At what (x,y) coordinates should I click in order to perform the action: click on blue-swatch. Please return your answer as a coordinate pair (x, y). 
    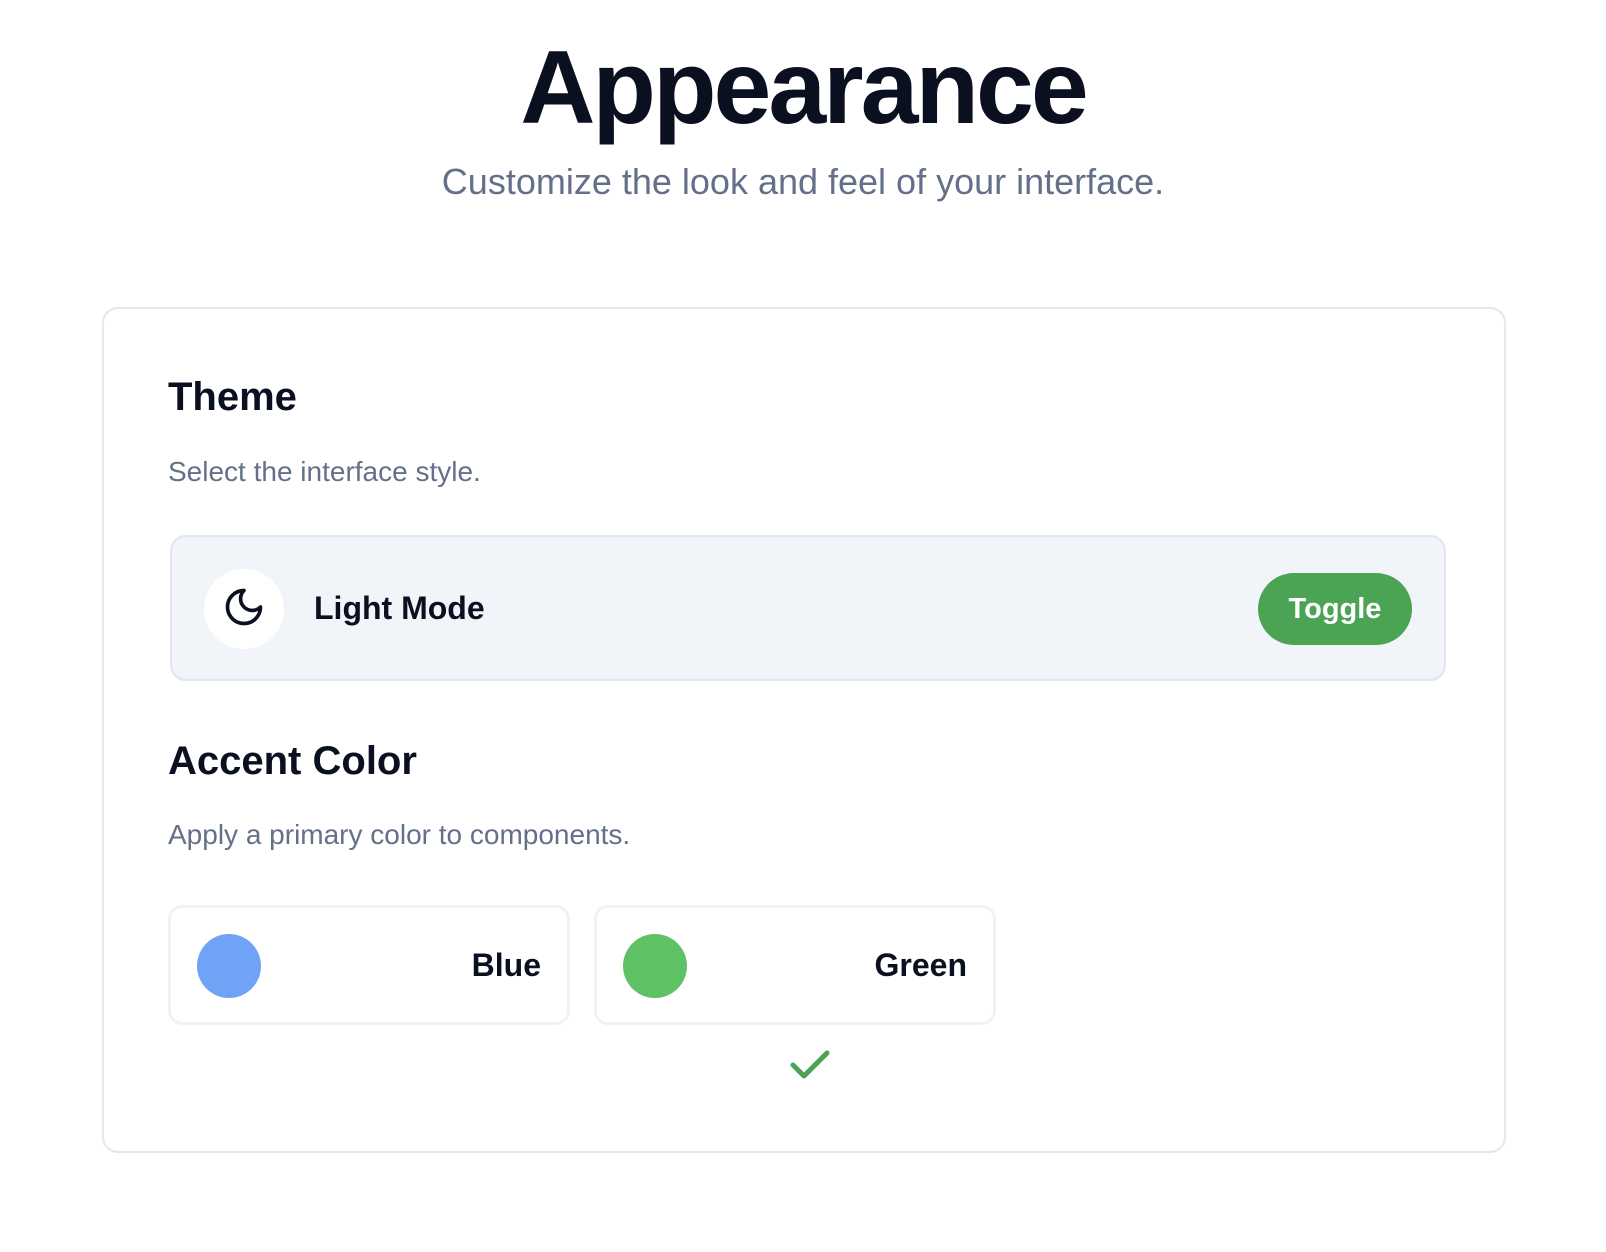
    Looking at the image, I should click on (229, 966).